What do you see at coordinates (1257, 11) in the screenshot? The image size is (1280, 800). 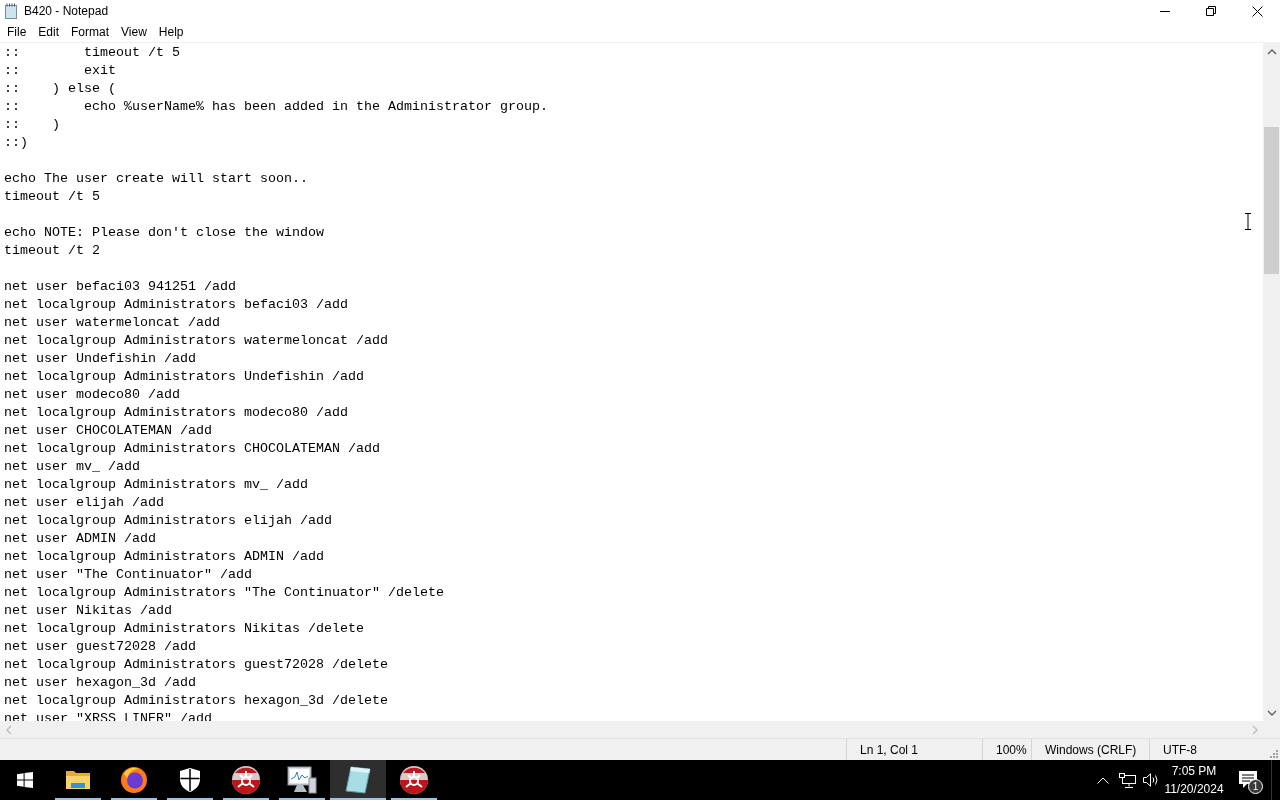 I see `close-icon` at bounding box center [1257, 11].